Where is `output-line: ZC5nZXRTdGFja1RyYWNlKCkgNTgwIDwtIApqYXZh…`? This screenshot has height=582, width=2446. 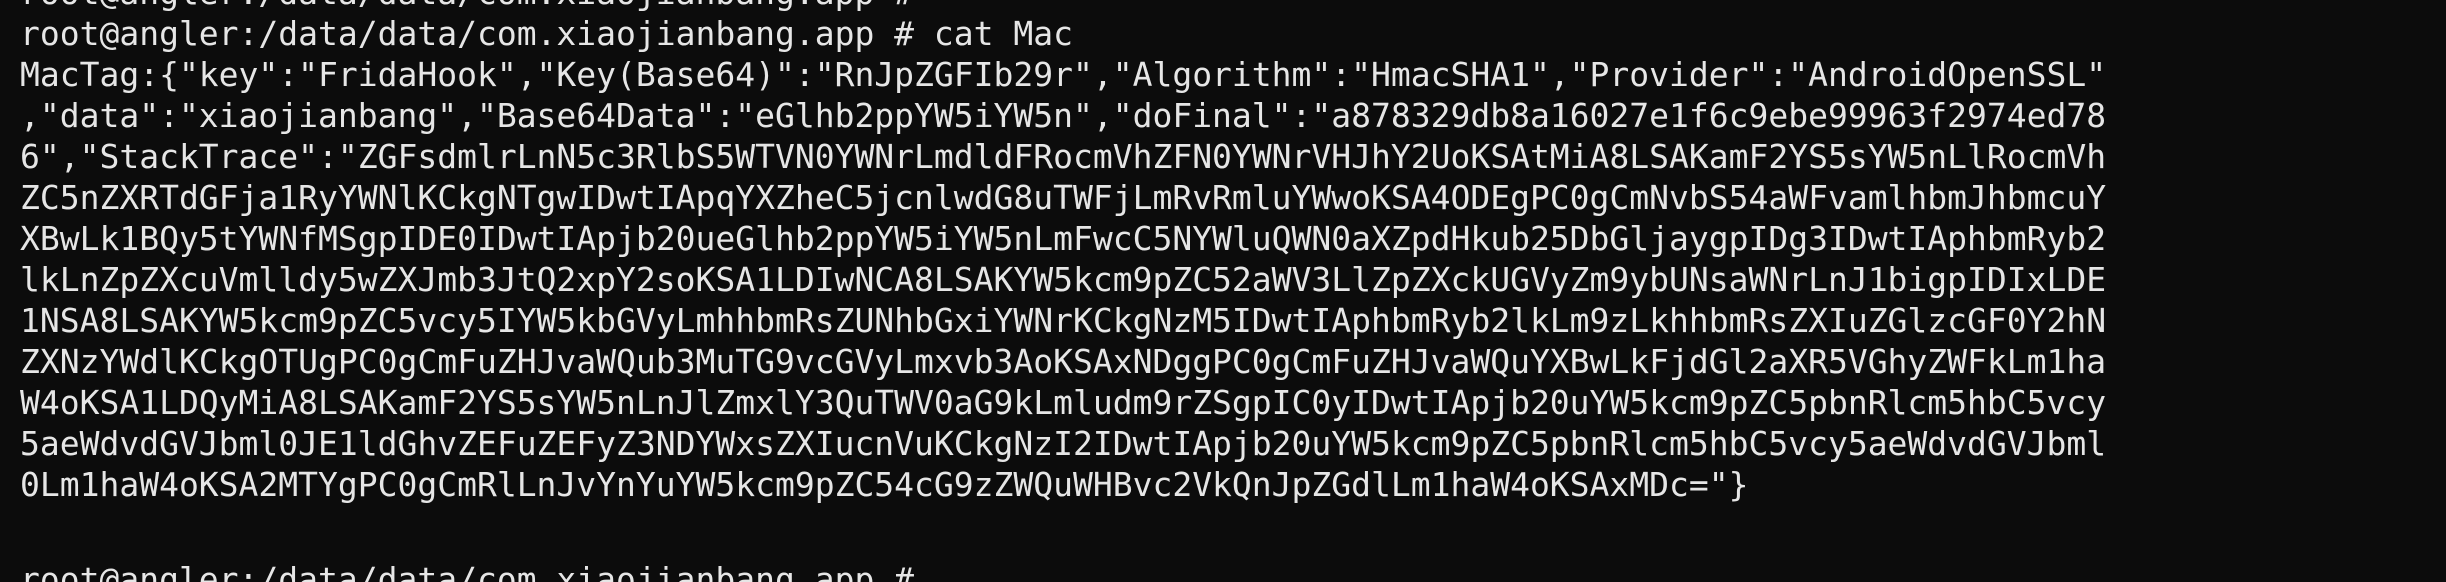
output-line: ZC5nZXRTdGFja1RyYWNlKCkgNTgwIDwtIApqYXZh… is located at coordinates (1063, 197).